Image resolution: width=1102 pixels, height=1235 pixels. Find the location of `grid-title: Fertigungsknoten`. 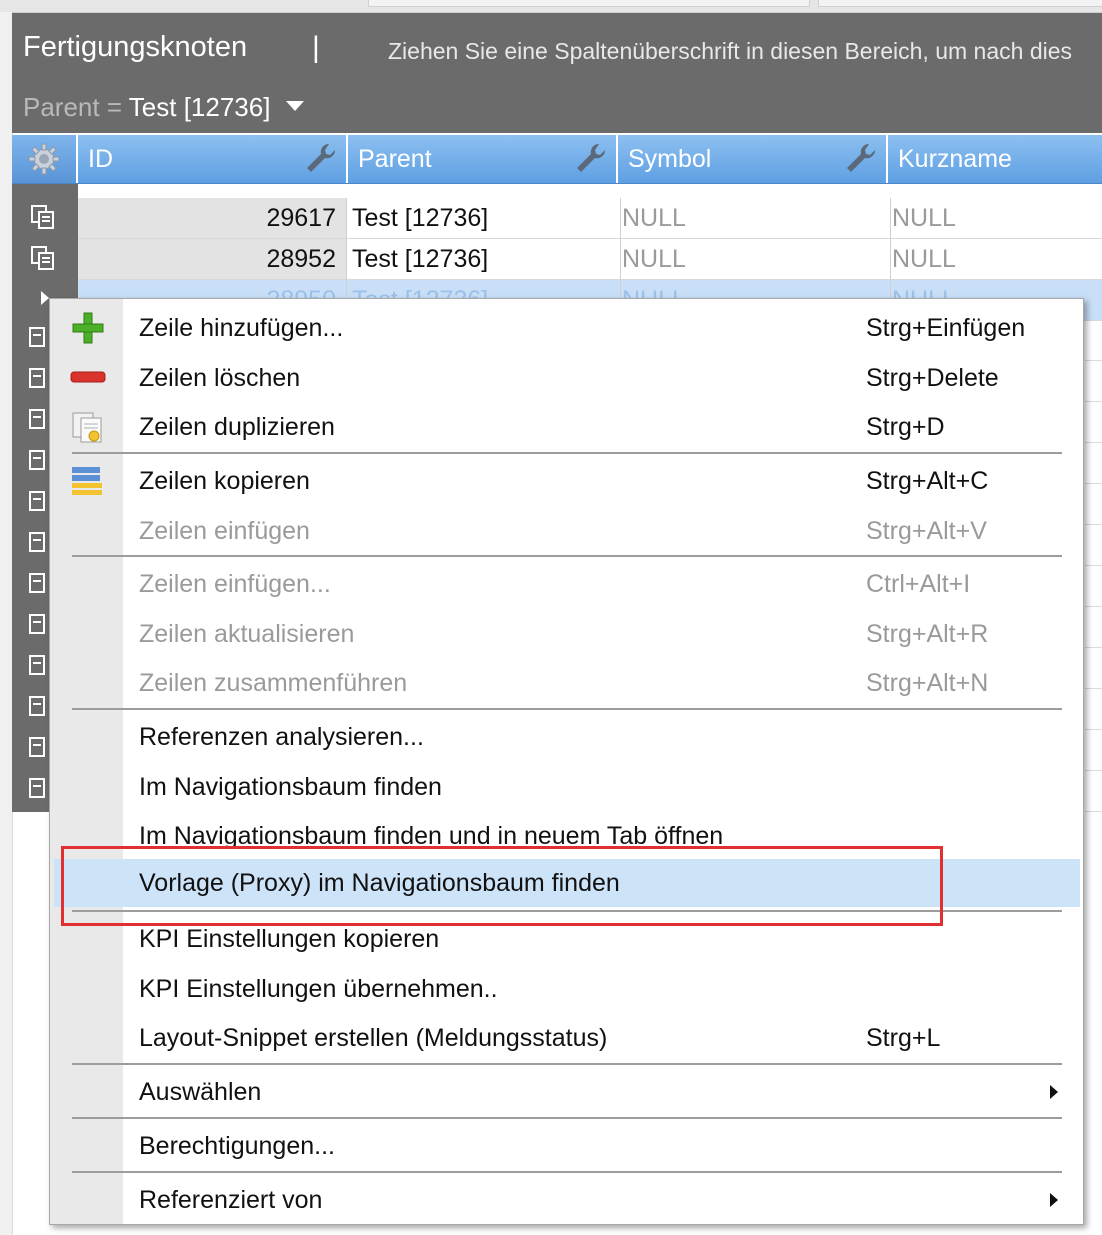

grid-title: Fertigungsknoten is located at coordinates (135, 47).